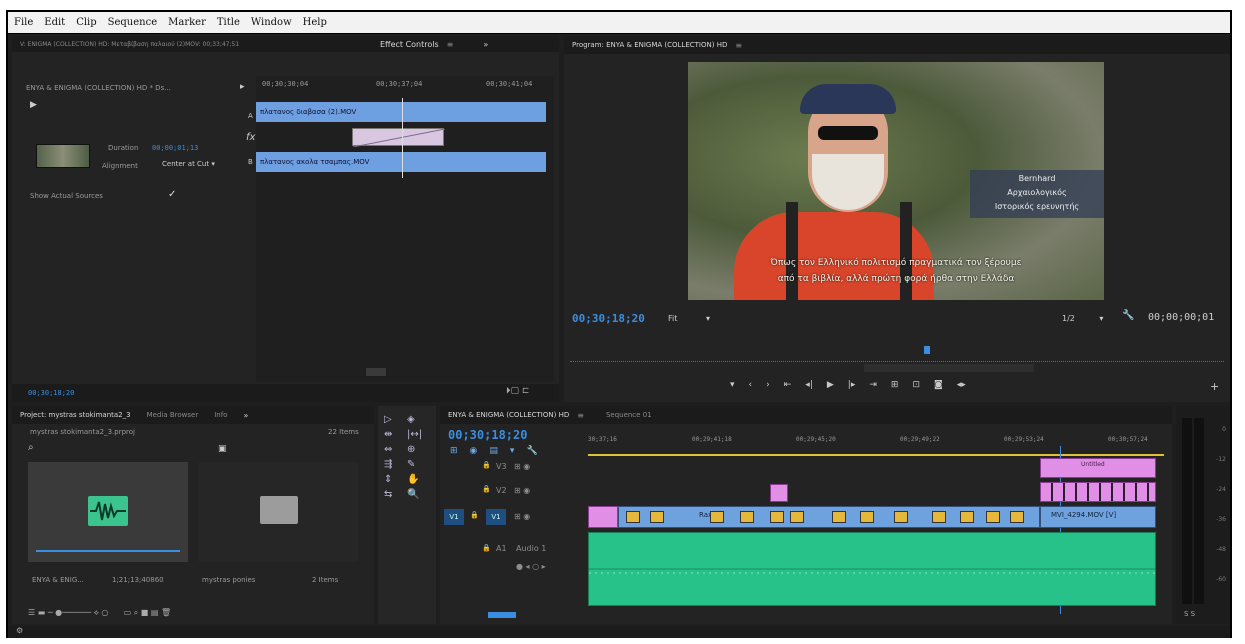  I want to click on meter-solo-buttons: S S, so click(1189, 614).